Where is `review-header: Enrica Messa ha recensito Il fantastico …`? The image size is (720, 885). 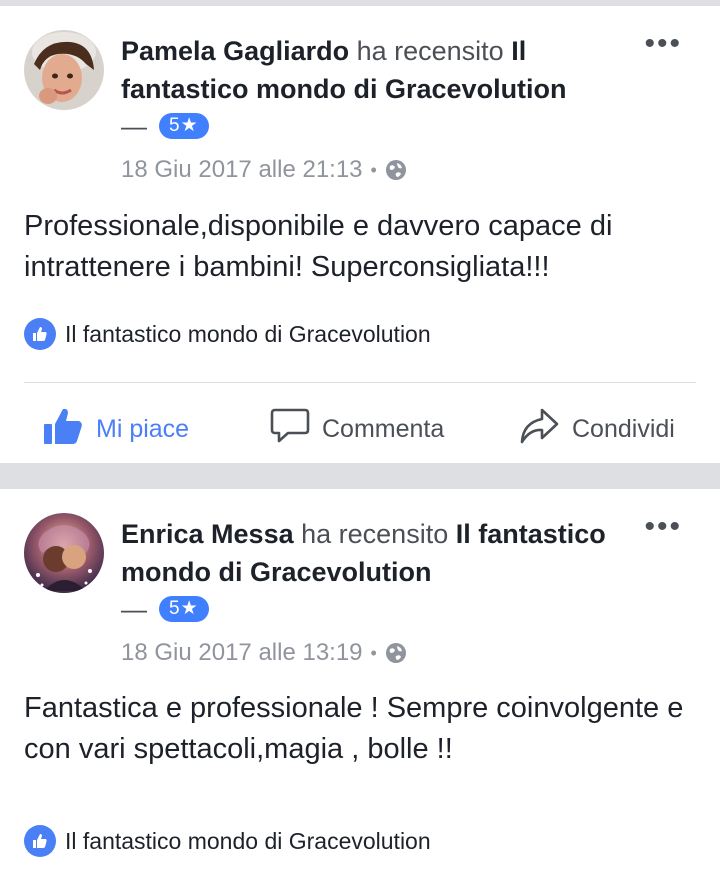
review-header: Enrica Messa ha recensito Il fantastico … is located at coordinates (381, 571).